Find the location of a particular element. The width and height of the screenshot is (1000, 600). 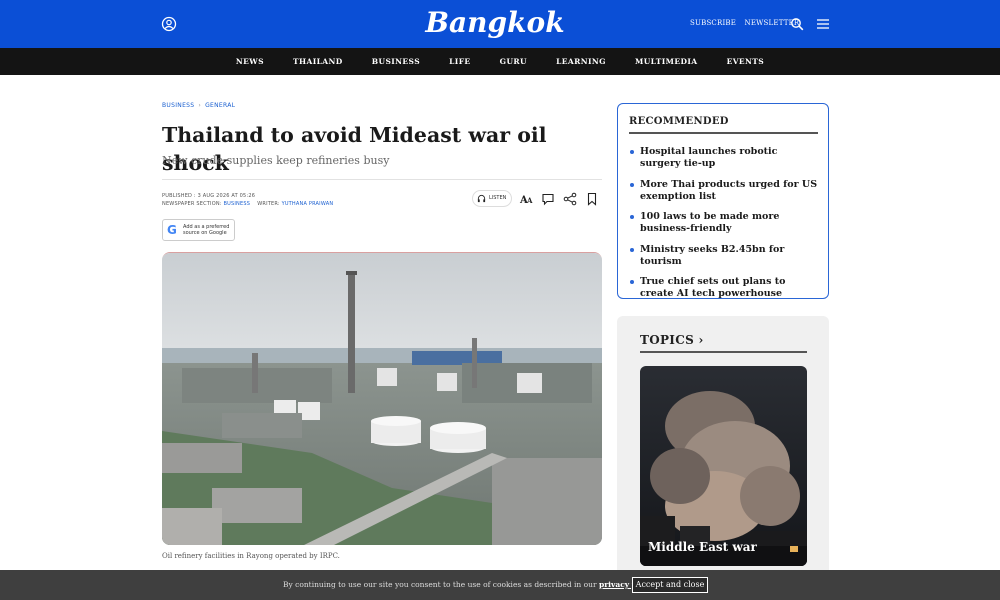

subscribe-link: SUBSCRIBE is located at coordinates (713, 23).